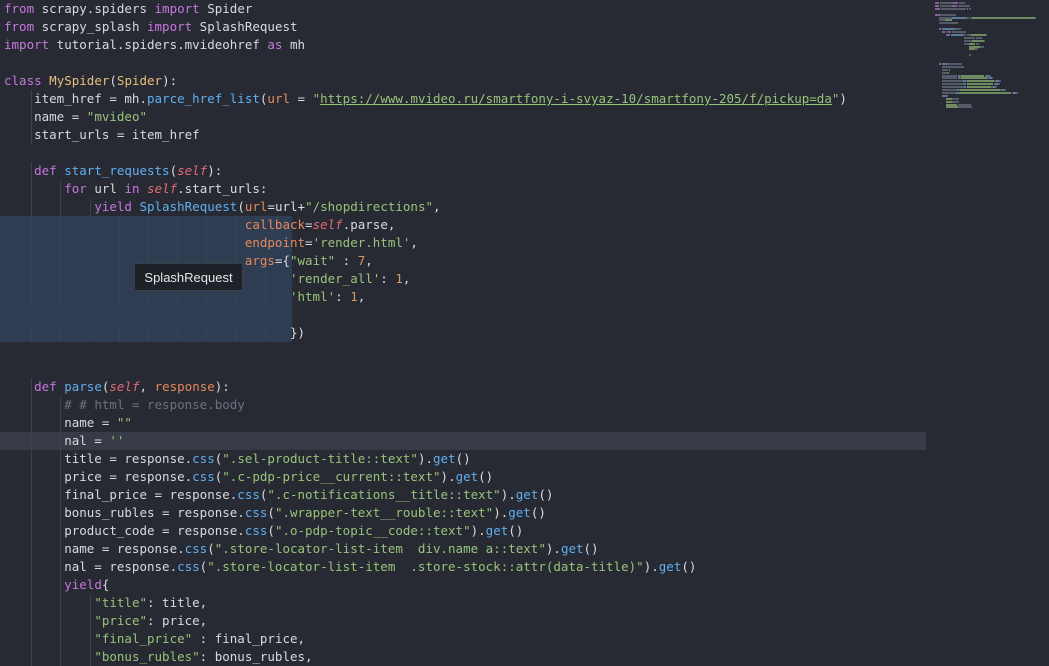 This screenshot has width=1049, height=666. I want to click on code-token-plain: ):, so click(170, 80).